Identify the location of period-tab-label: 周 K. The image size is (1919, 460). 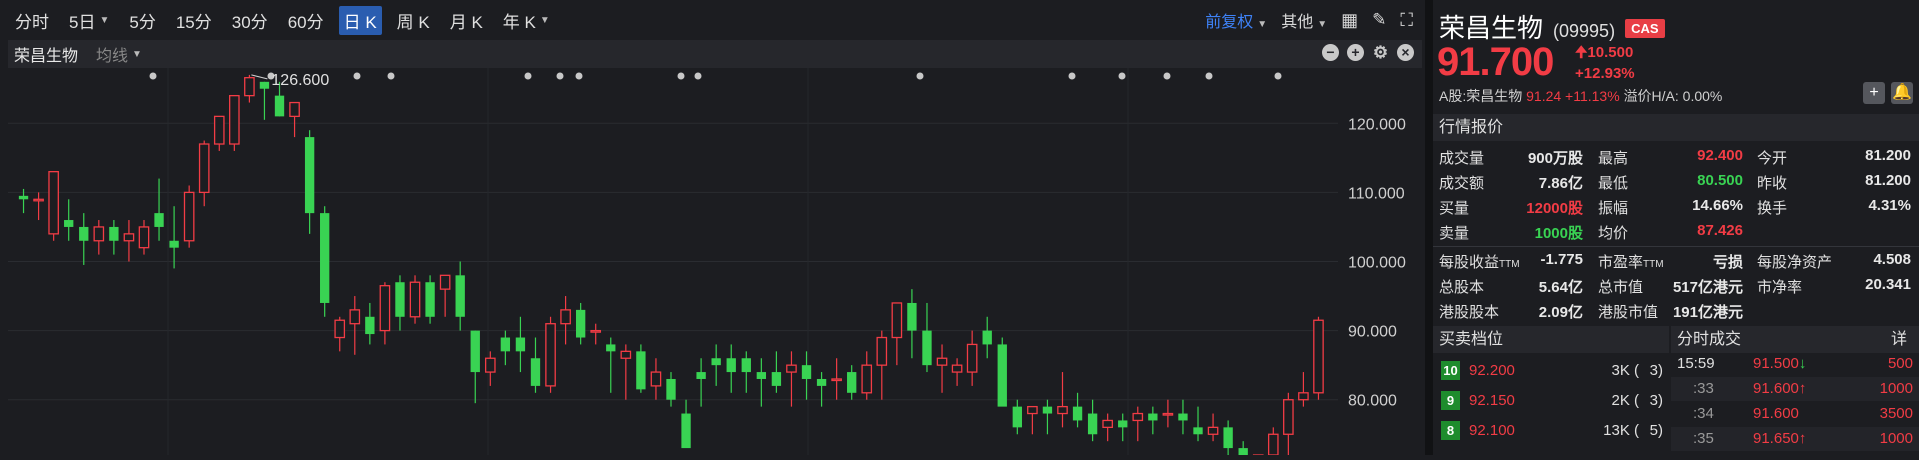
(413, 22).